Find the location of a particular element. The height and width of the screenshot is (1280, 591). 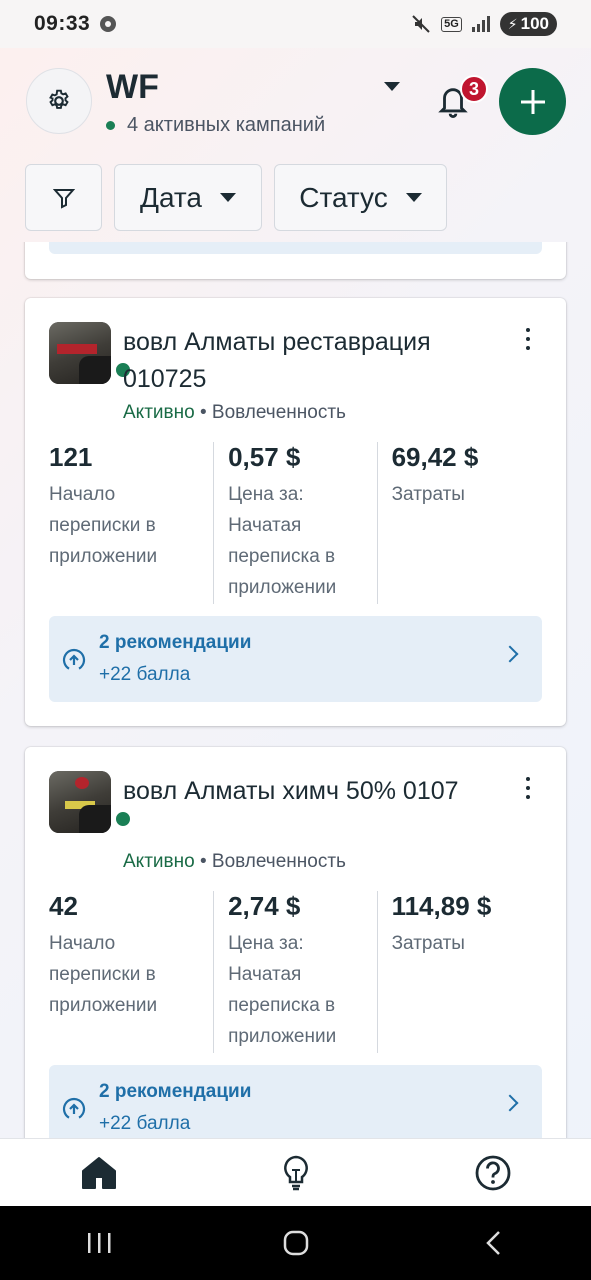

account-name: WF is located at coordinates (132, 87).